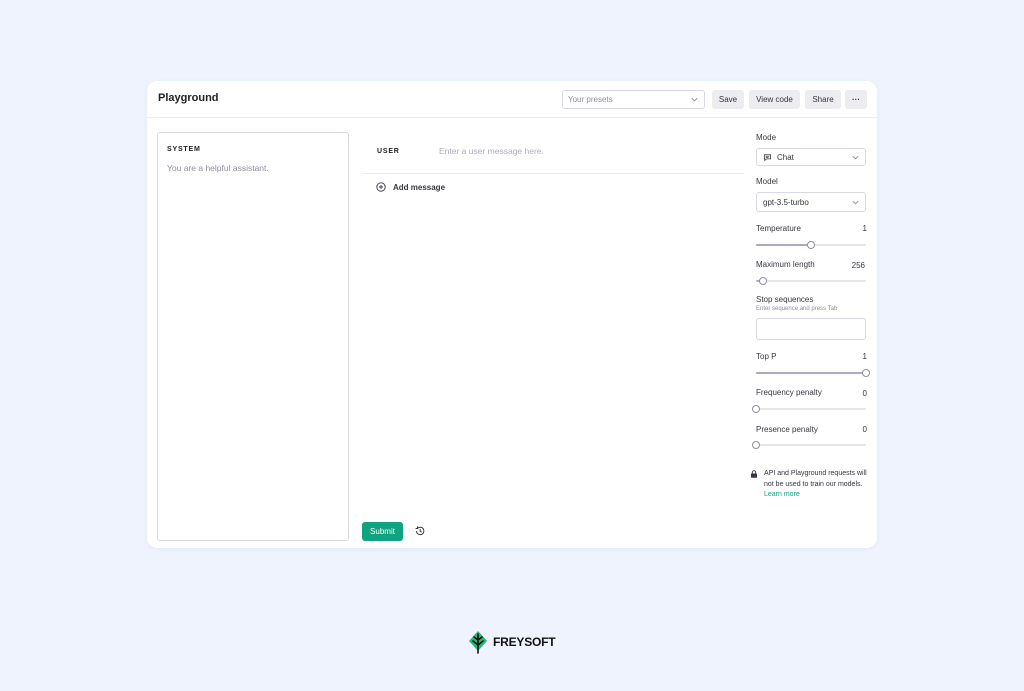  What do you see at coordinates (381, 187) in the screenshot?
I see `plus-circle-icon` at bounding box center [381, 187].